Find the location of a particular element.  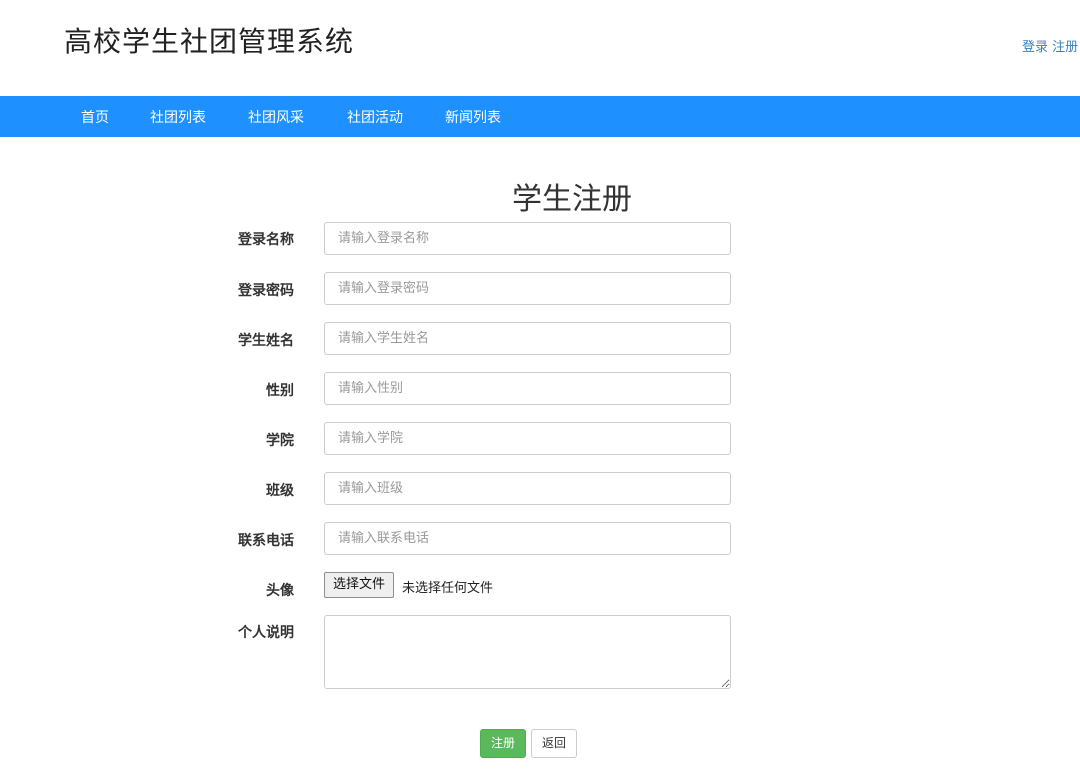

description-label: 个人说明 is located at coordinates (266, 633).